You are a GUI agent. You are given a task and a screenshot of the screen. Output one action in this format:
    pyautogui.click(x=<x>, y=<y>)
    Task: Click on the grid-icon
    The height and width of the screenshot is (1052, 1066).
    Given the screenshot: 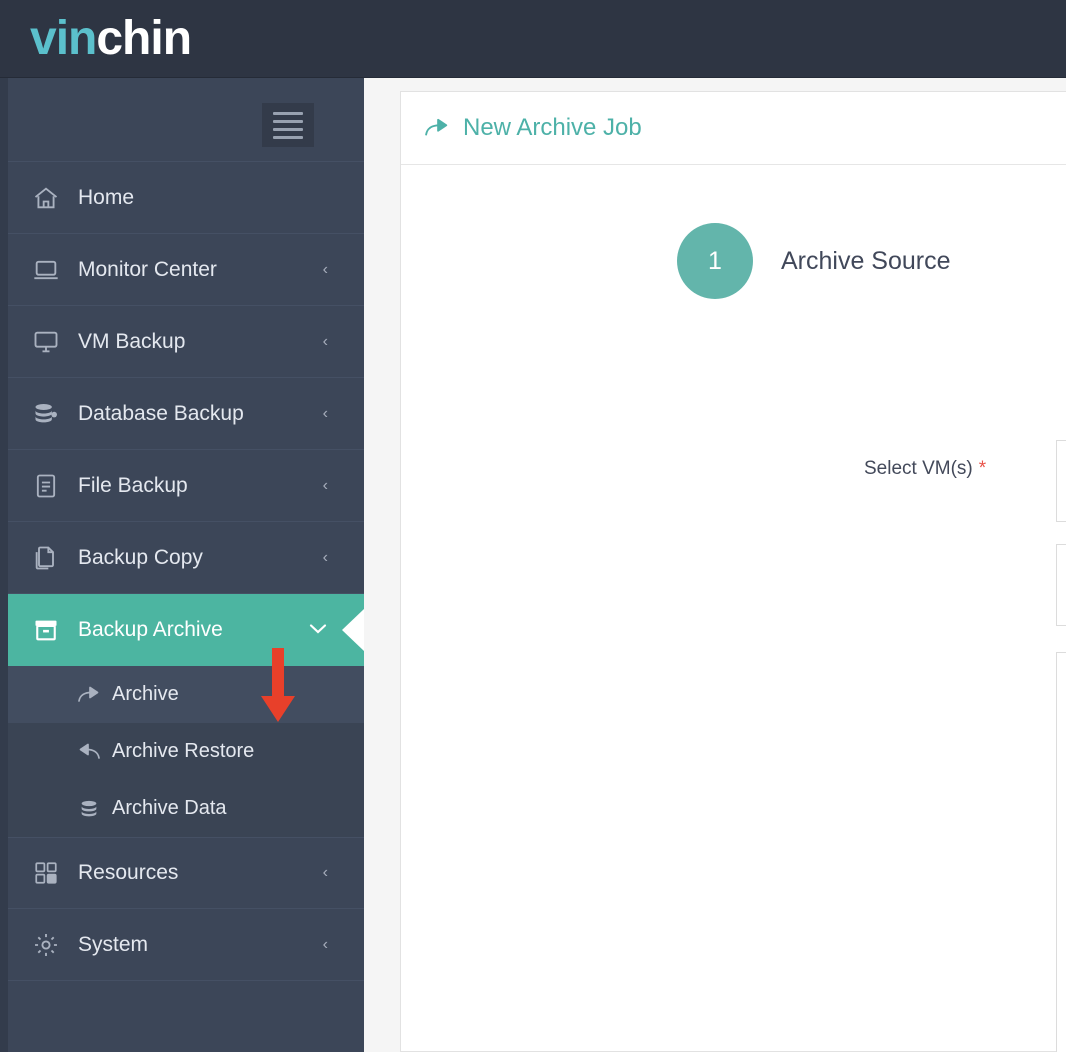 What is the action you would take?
    pyautogui.click(x=46, y=873)
    